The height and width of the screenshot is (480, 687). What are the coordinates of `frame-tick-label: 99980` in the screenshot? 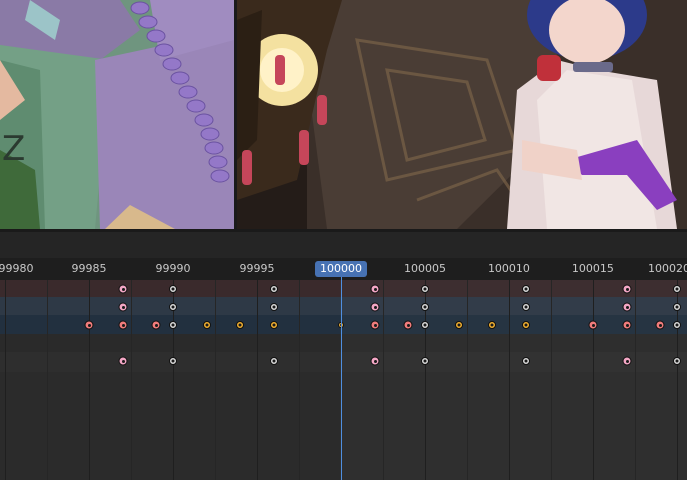 It's located at (17, 268).